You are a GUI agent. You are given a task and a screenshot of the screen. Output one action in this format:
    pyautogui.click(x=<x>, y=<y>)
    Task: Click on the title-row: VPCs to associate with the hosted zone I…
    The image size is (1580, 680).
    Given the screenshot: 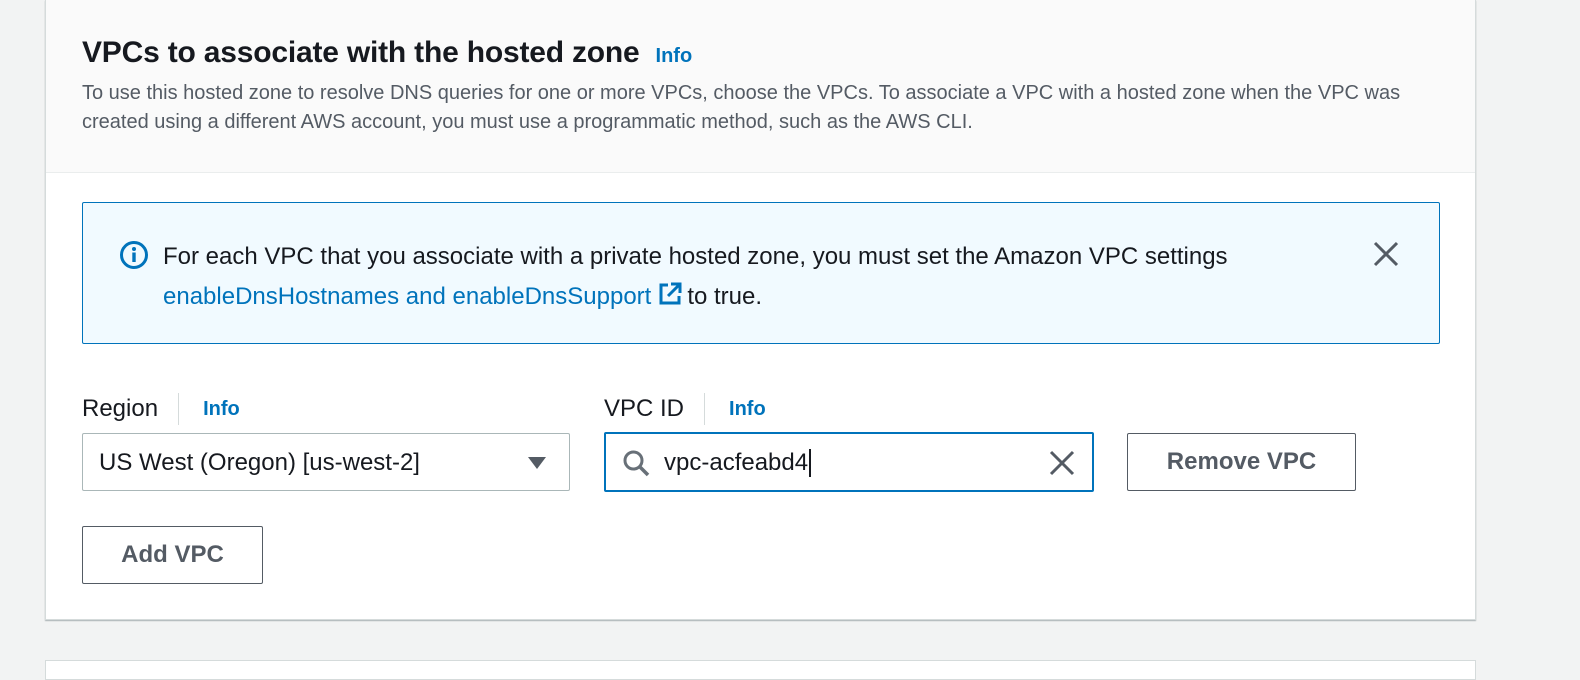 What is the action you would take?
    pyautogui.click(x=387, y=53)
    